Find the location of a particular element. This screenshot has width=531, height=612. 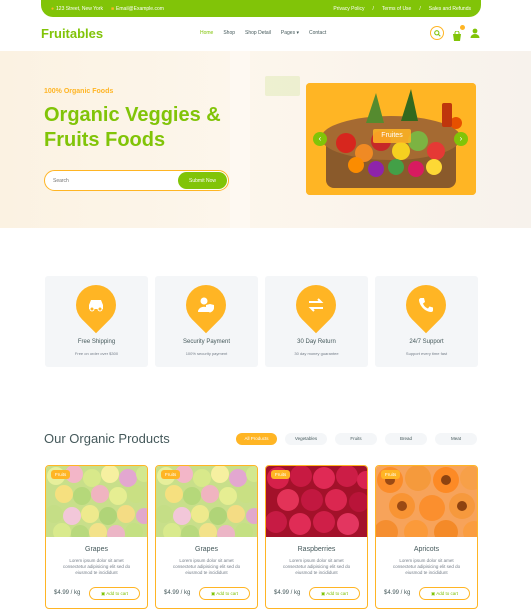

terms-link: Terms of Use is located at coordinates (396, 9).